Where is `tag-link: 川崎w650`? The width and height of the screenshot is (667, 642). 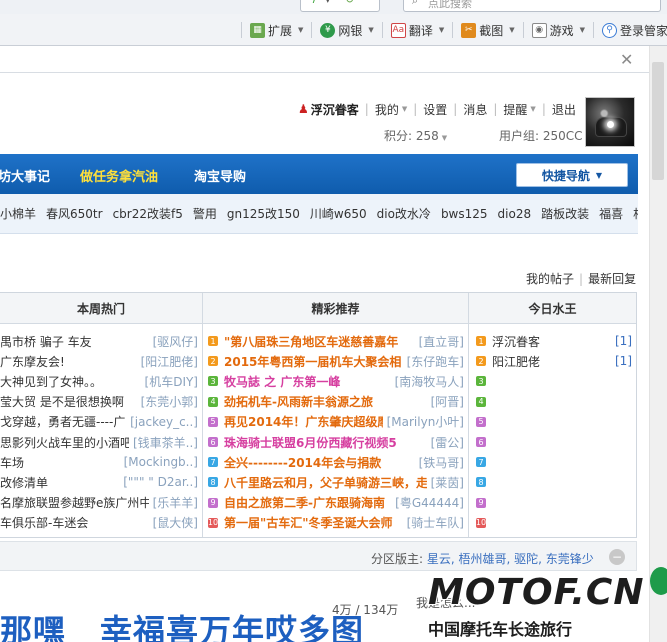 tag-link: 川崎w650 is located at coordinates (338, 213).